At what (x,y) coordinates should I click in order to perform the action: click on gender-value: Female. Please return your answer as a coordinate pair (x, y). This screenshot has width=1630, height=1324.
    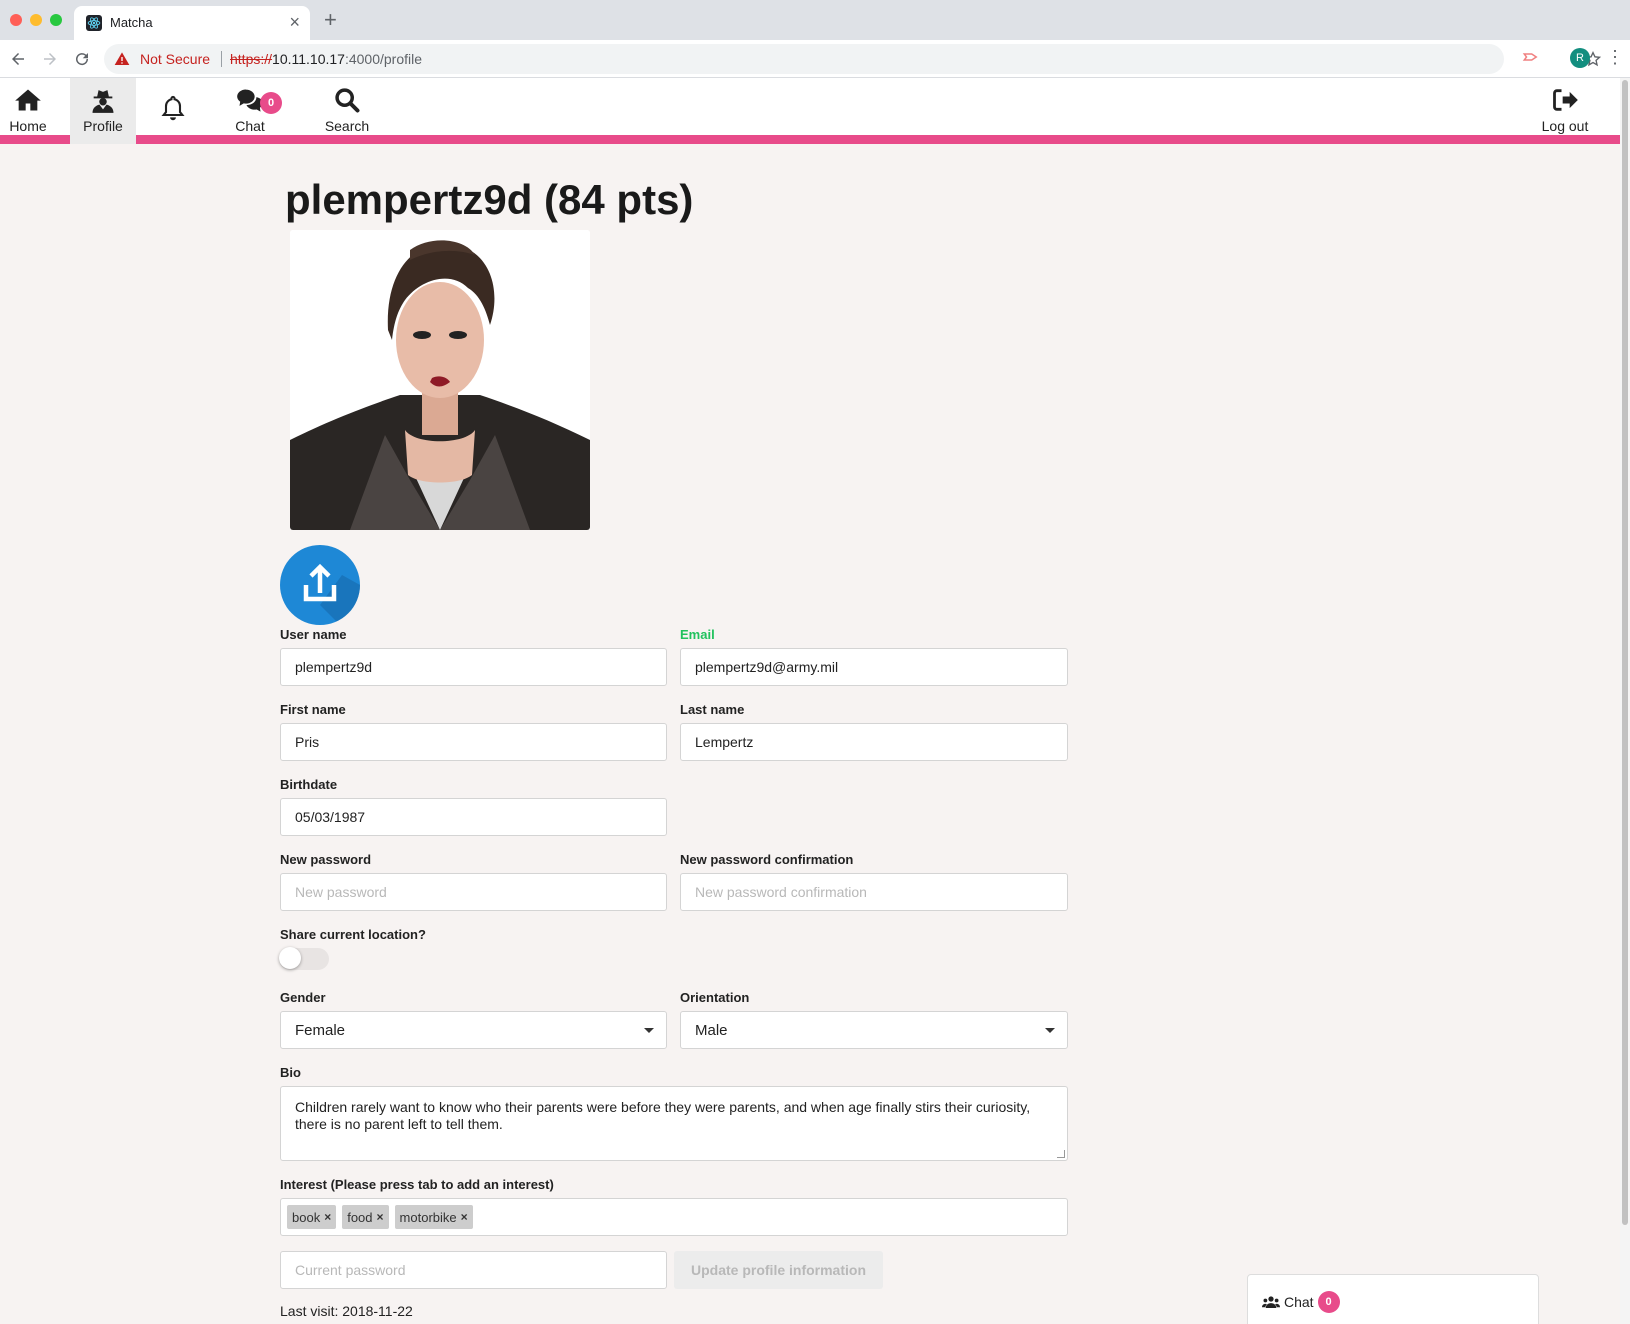
    Looking at the image, I should click on (320, 1030).